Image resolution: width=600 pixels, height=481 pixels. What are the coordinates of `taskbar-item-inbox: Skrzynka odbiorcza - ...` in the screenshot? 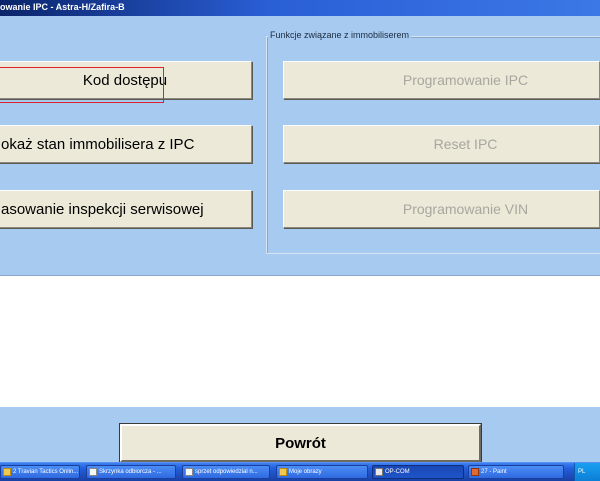 It's located at (131, 472).